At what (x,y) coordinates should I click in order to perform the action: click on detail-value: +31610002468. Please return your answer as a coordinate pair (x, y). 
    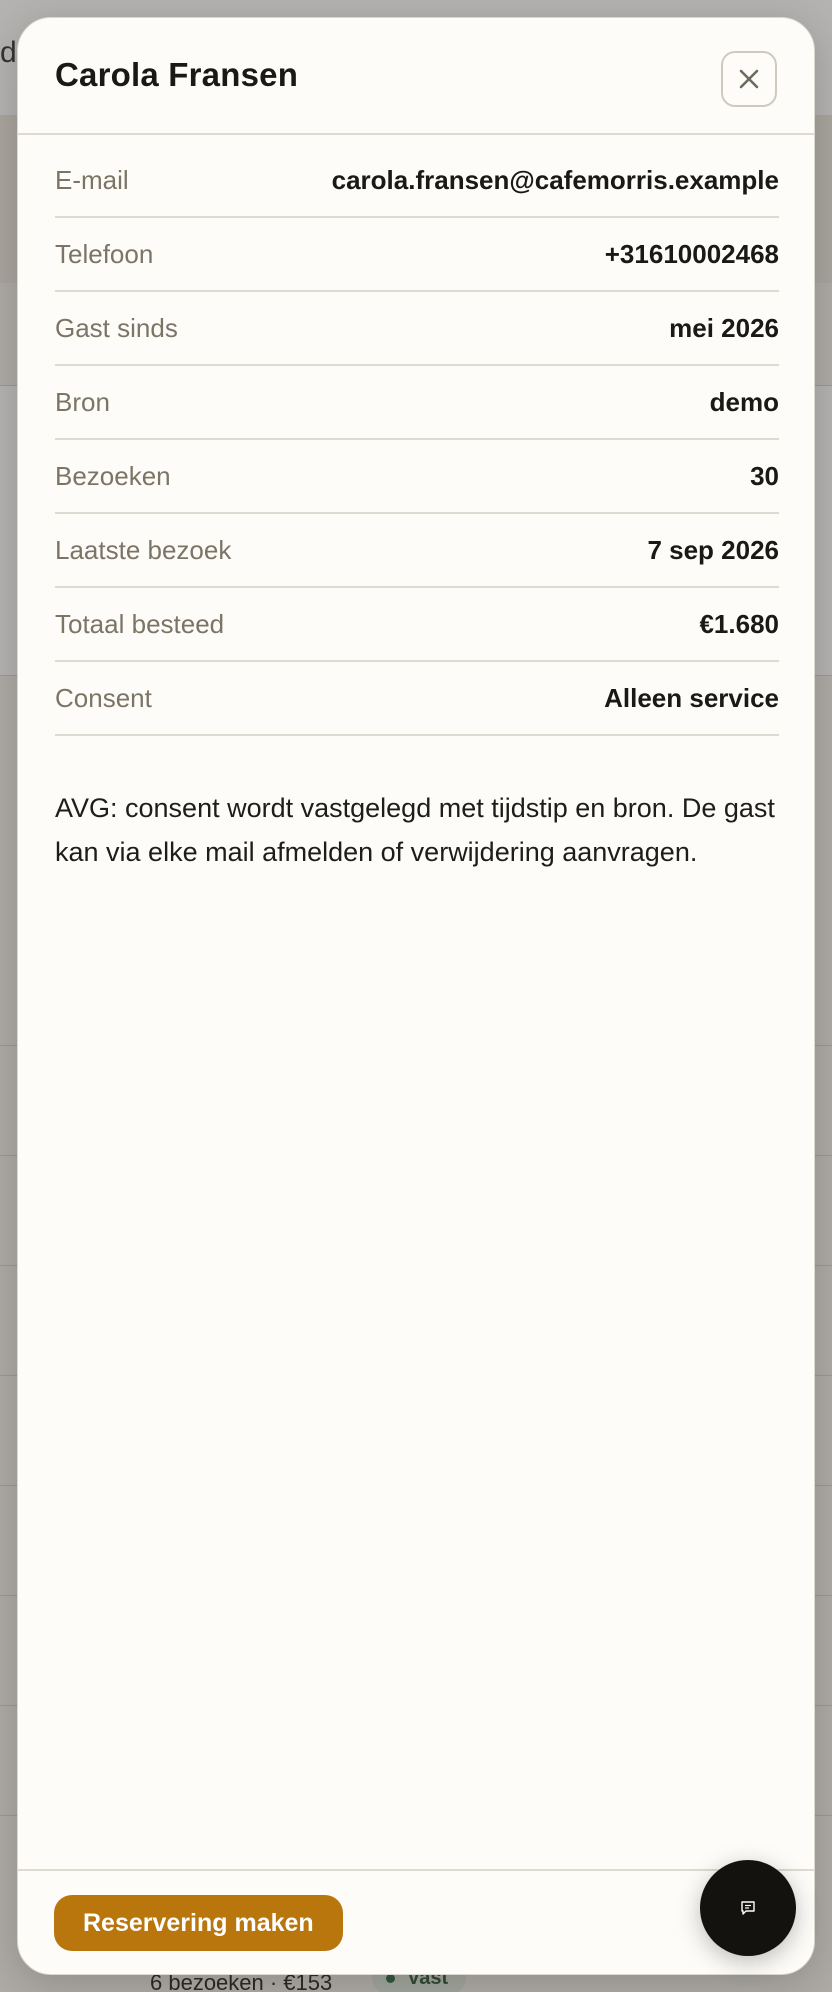
    Looking at the image, I should click on (691, 253).